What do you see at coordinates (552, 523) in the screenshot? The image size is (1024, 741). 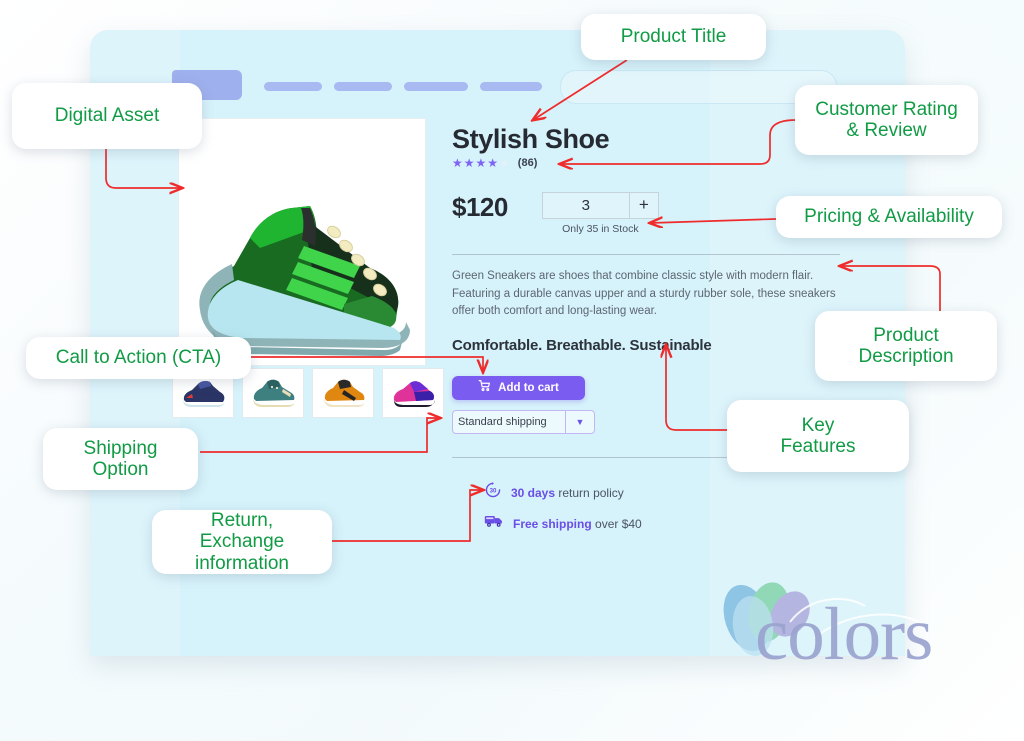 I see `free-shipping-highlight: Free shipping` at bounding box center [552, 523].